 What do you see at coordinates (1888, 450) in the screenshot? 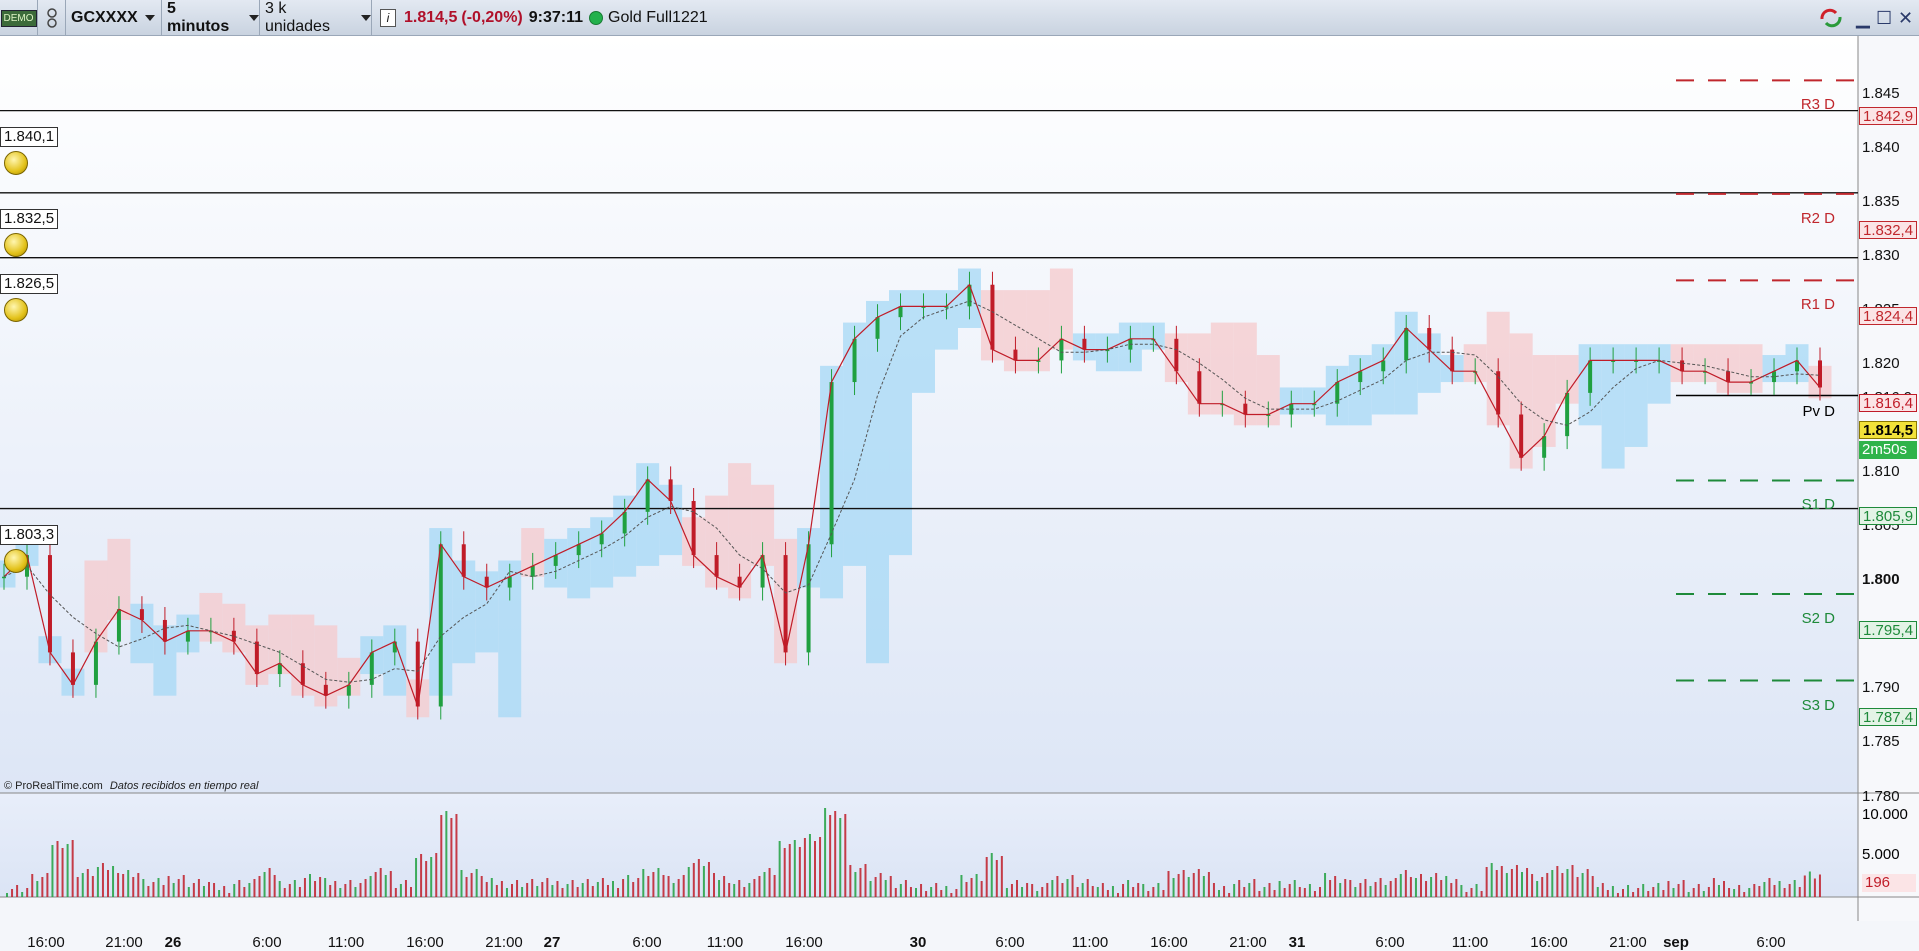
I see `bar-countdown: 2m50s` at bounding box center [1888, 450].